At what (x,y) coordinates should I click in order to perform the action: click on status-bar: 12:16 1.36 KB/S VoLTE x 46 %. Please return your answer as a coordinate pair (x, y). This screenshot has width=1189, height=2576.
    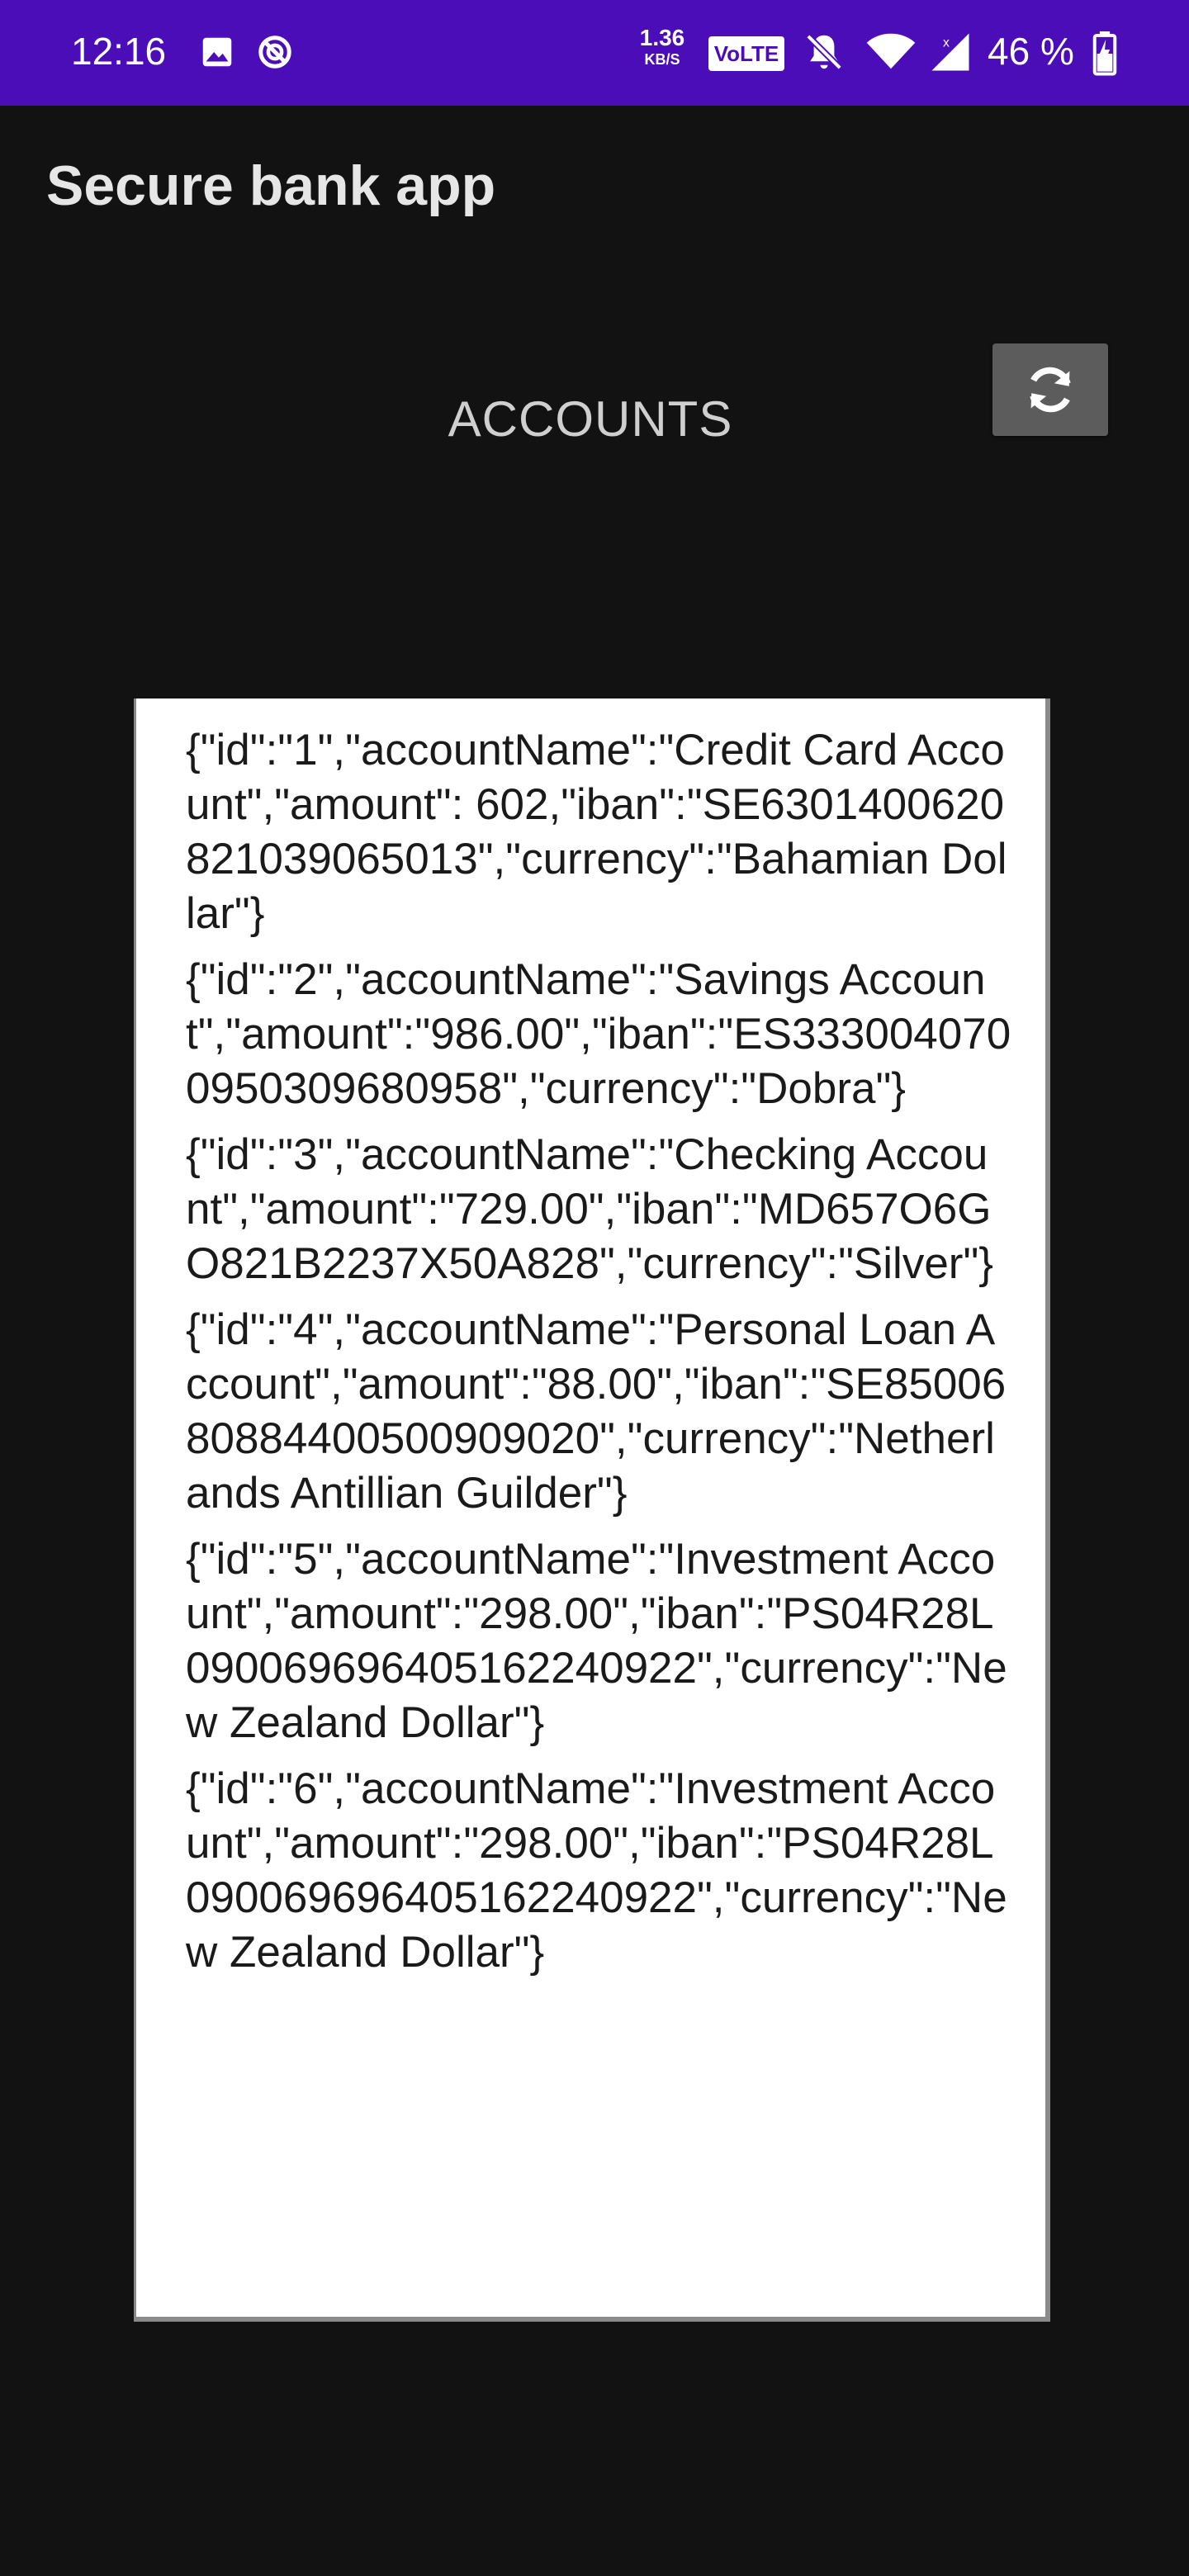
    Looking at the image, I should click on (594, 53).